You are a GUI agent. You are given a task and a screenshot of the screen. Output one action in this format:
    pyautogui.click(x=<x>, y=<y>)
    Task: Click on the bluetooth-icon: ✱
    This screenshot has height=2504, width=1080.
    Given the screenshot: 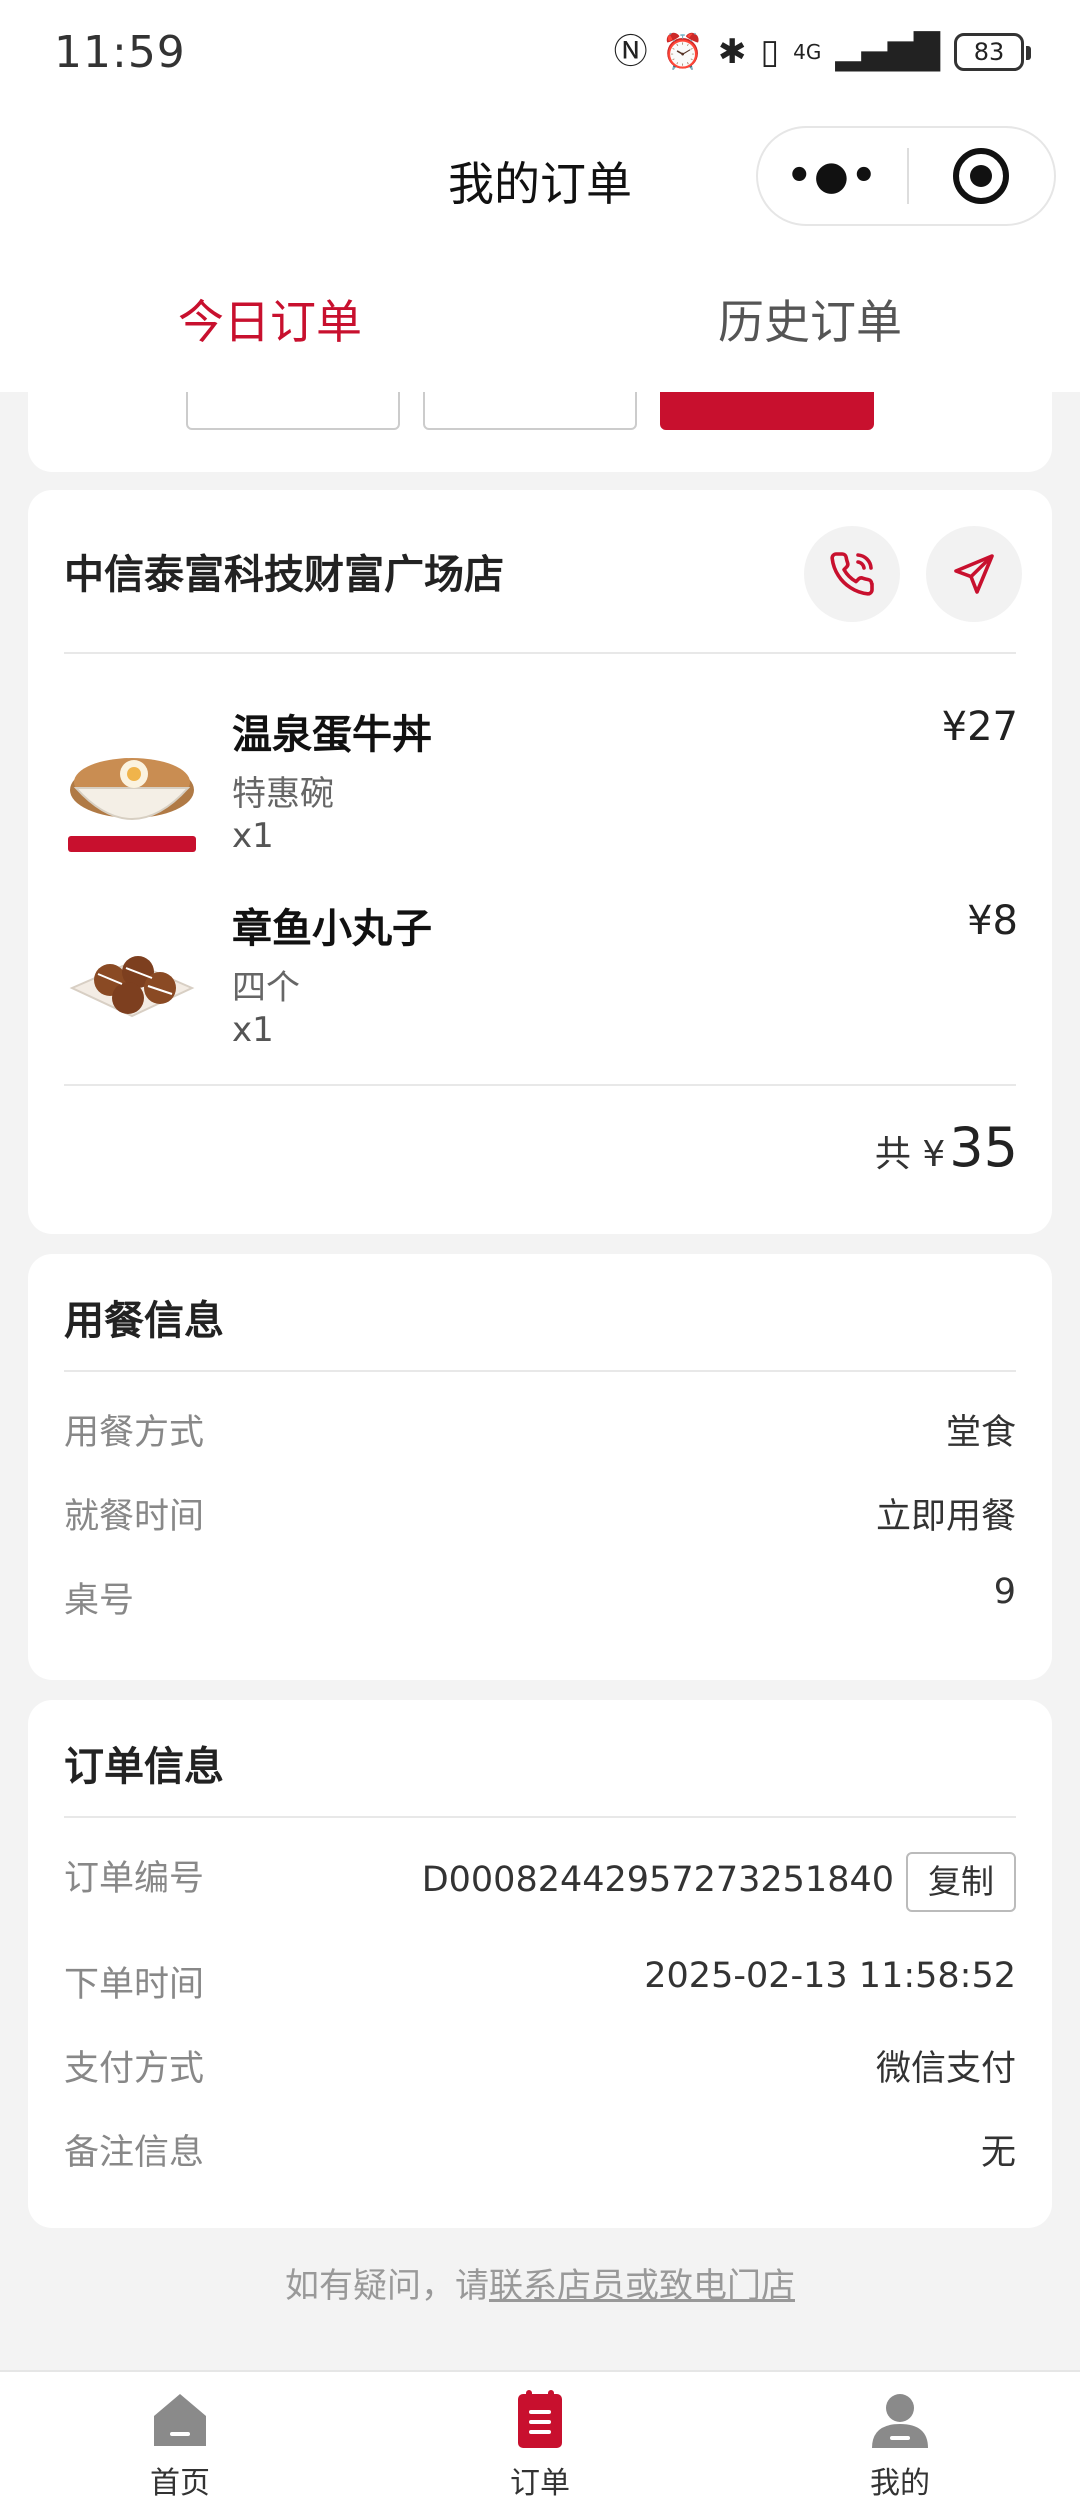 What is the action you would take?
    pyautogui.click(x=732, y=52)
    